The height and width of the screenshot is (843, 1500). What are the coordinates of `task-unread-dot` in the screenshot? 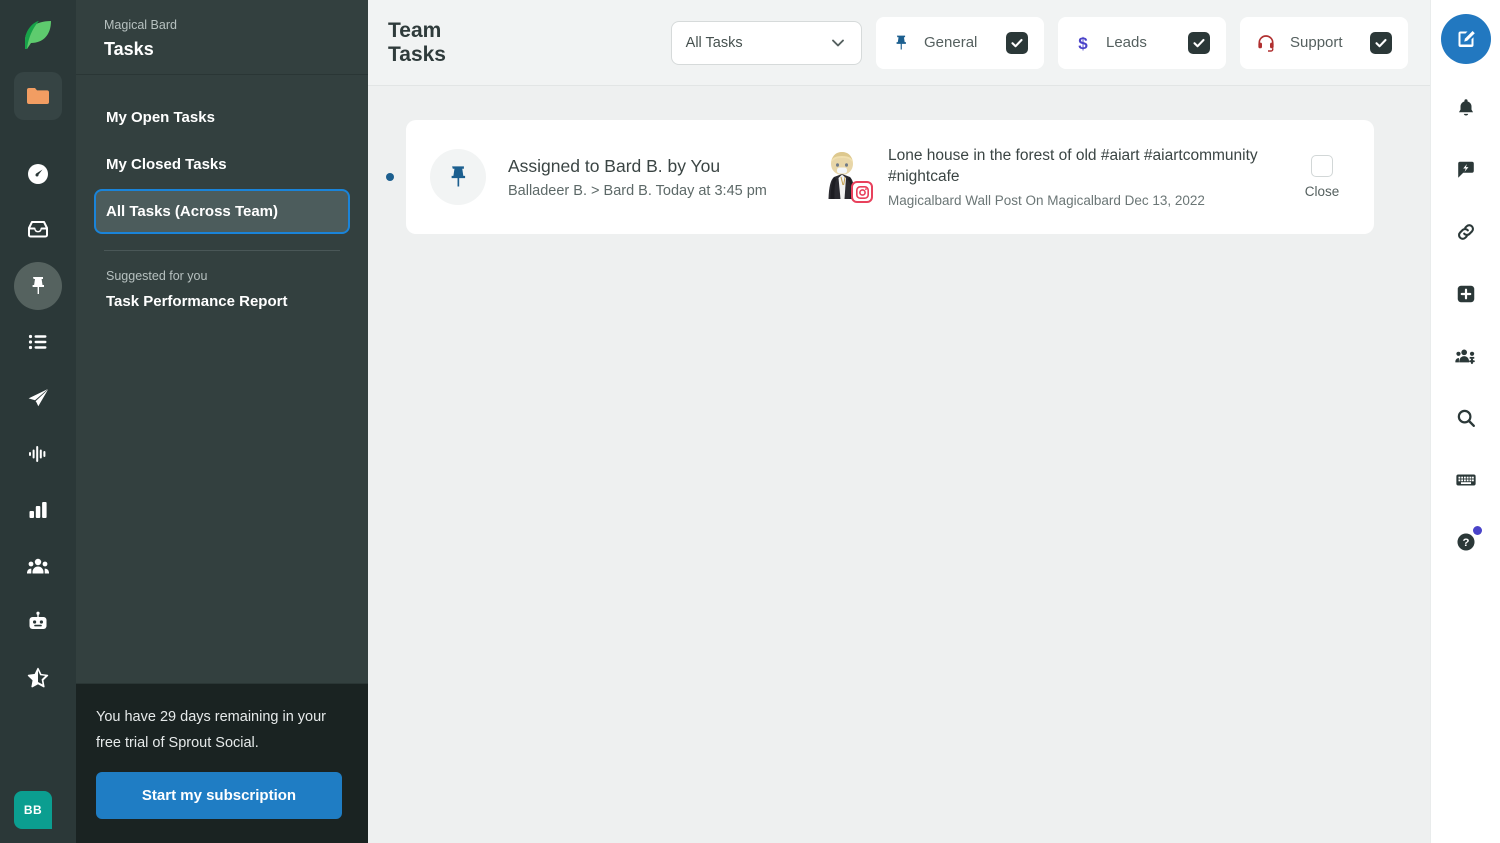 It's located at (390, 177).